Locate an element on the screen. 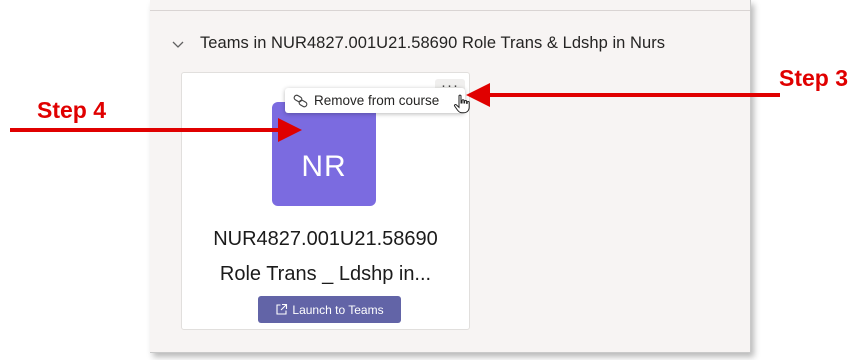 This screenshot has height=360, width=860. launch-to-teams-button: Launch to Teams is located at coordinates (329, 309).